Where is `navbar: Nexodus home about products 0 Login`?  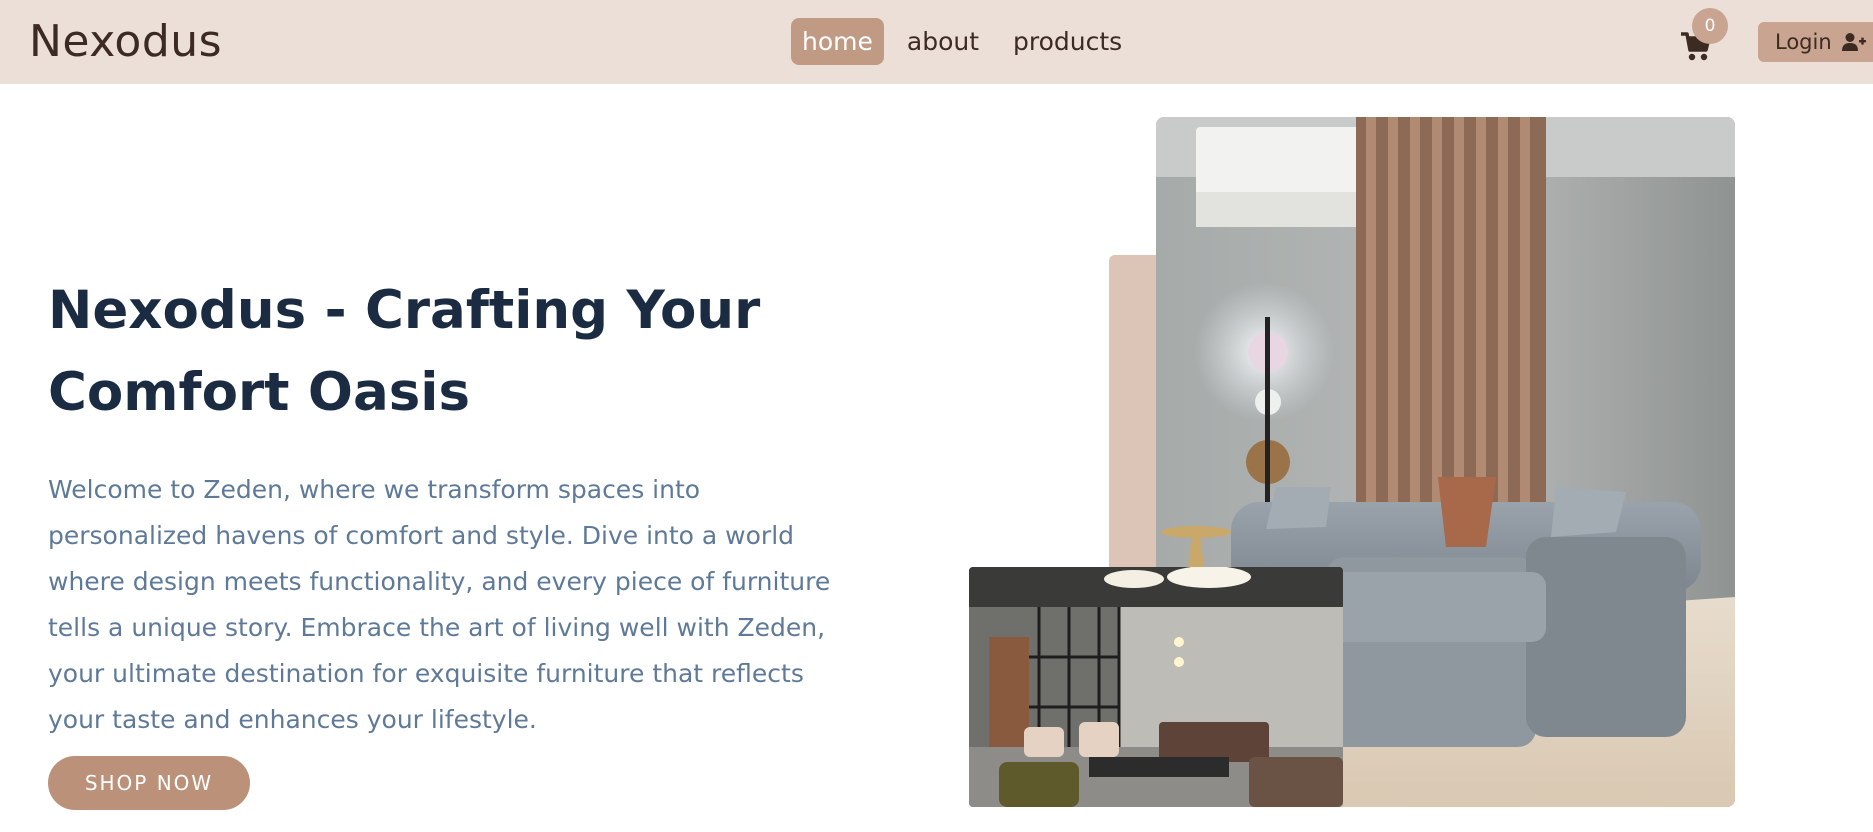
navbar: Nexodus home about products 0 Login is located at coordinates (936, 42).